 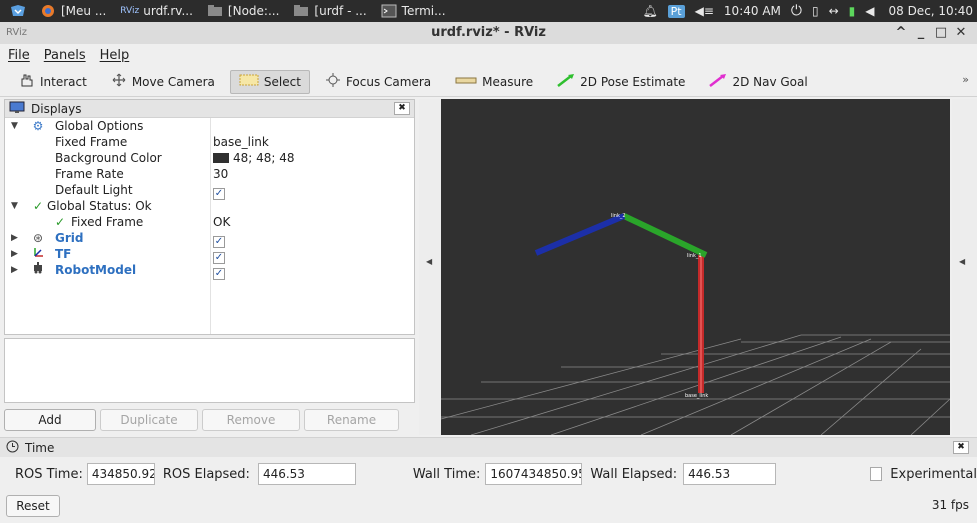 I want to click on robot-icon, so click(x=38, y=270).